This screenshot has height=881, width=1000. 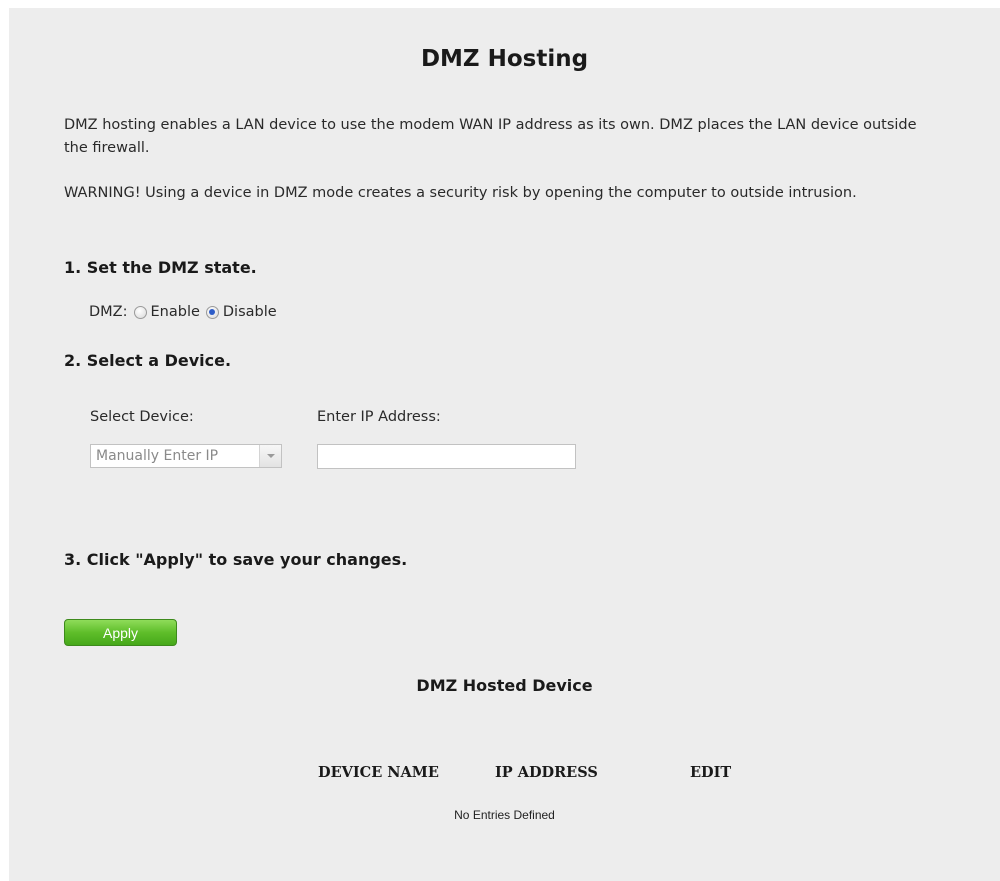 I want to click on step1-heading: 1. Set the DMZ state., so click(x=160, y=267).